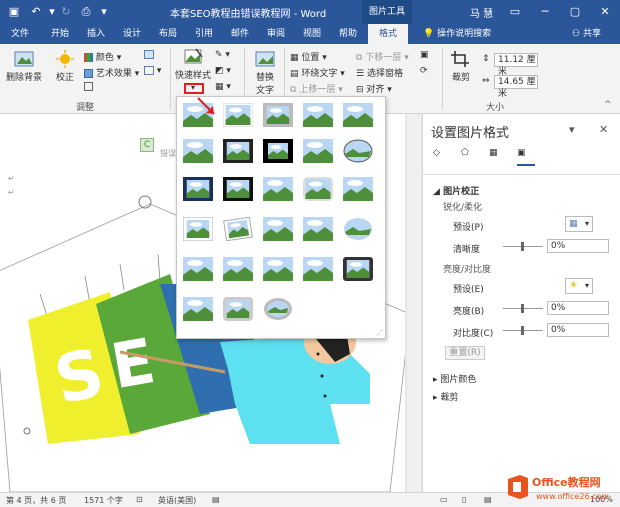 Image resolution: width=620 pixels, height=507 pixels. I want to click on minimize-button: ─, so click(545, 12).